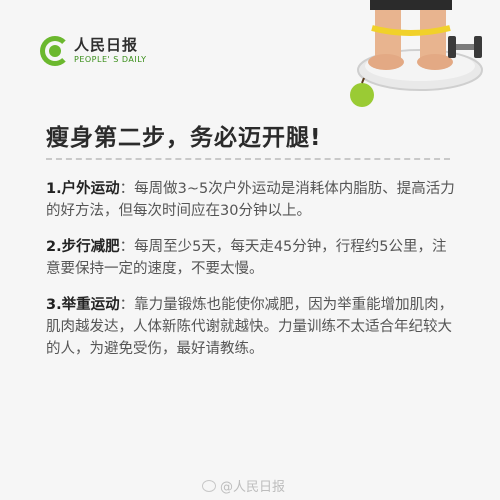  I want to click on logo-name-cn: 人民日报, so click(106, 45).